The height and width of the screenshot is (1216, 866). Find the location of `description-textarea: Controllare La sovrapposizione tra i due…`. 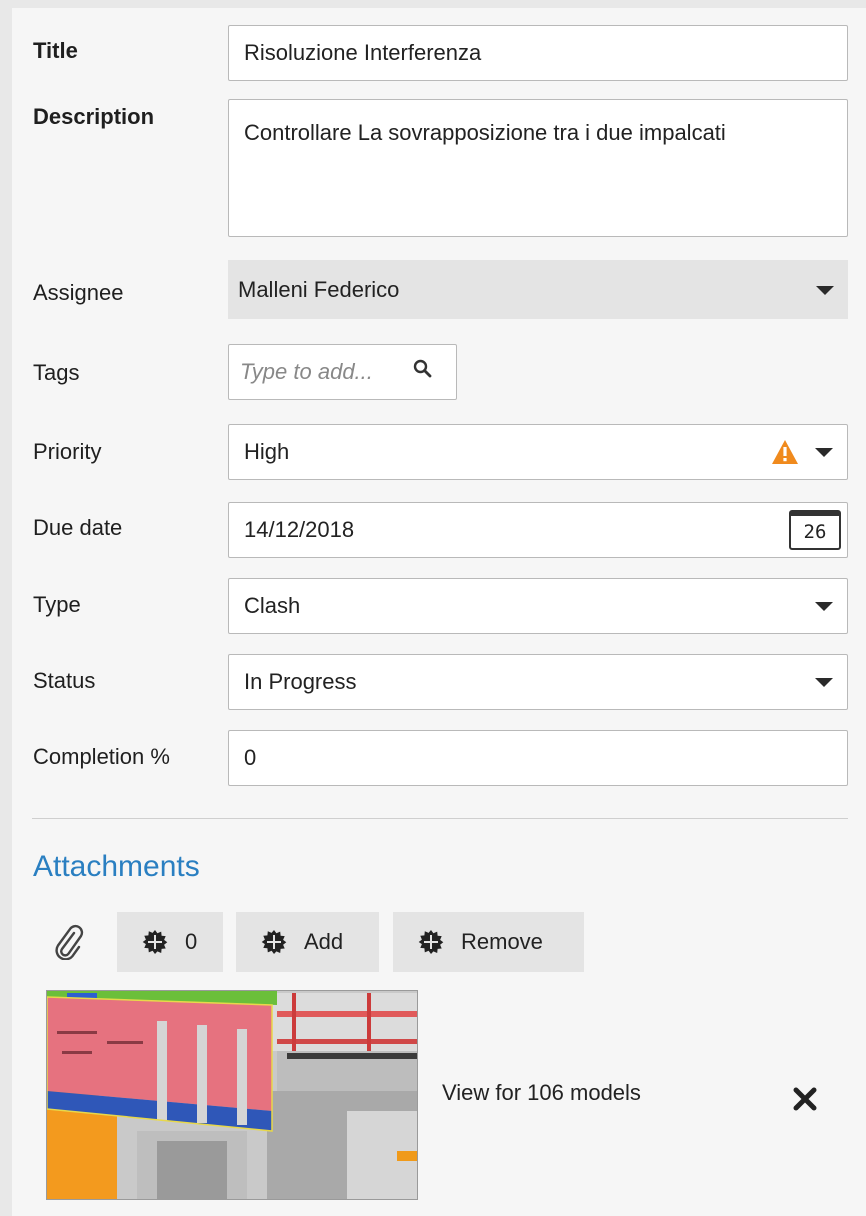

description-textarea: Controllare La sovrapposizione tra i due… is located at coordinates (538, 168).